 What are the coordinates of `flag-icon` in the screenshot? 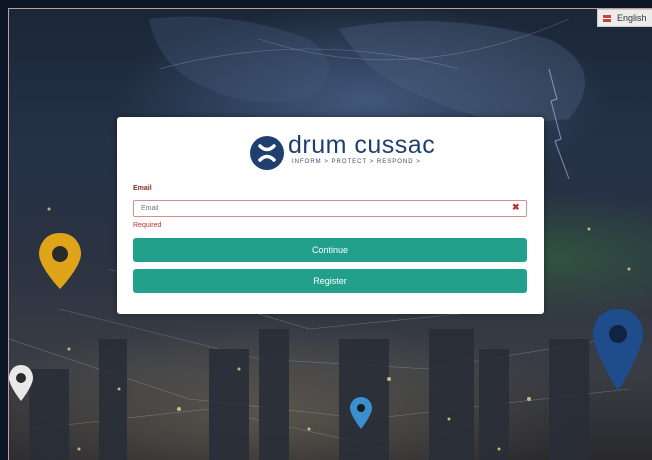 It's located at (607, 18).